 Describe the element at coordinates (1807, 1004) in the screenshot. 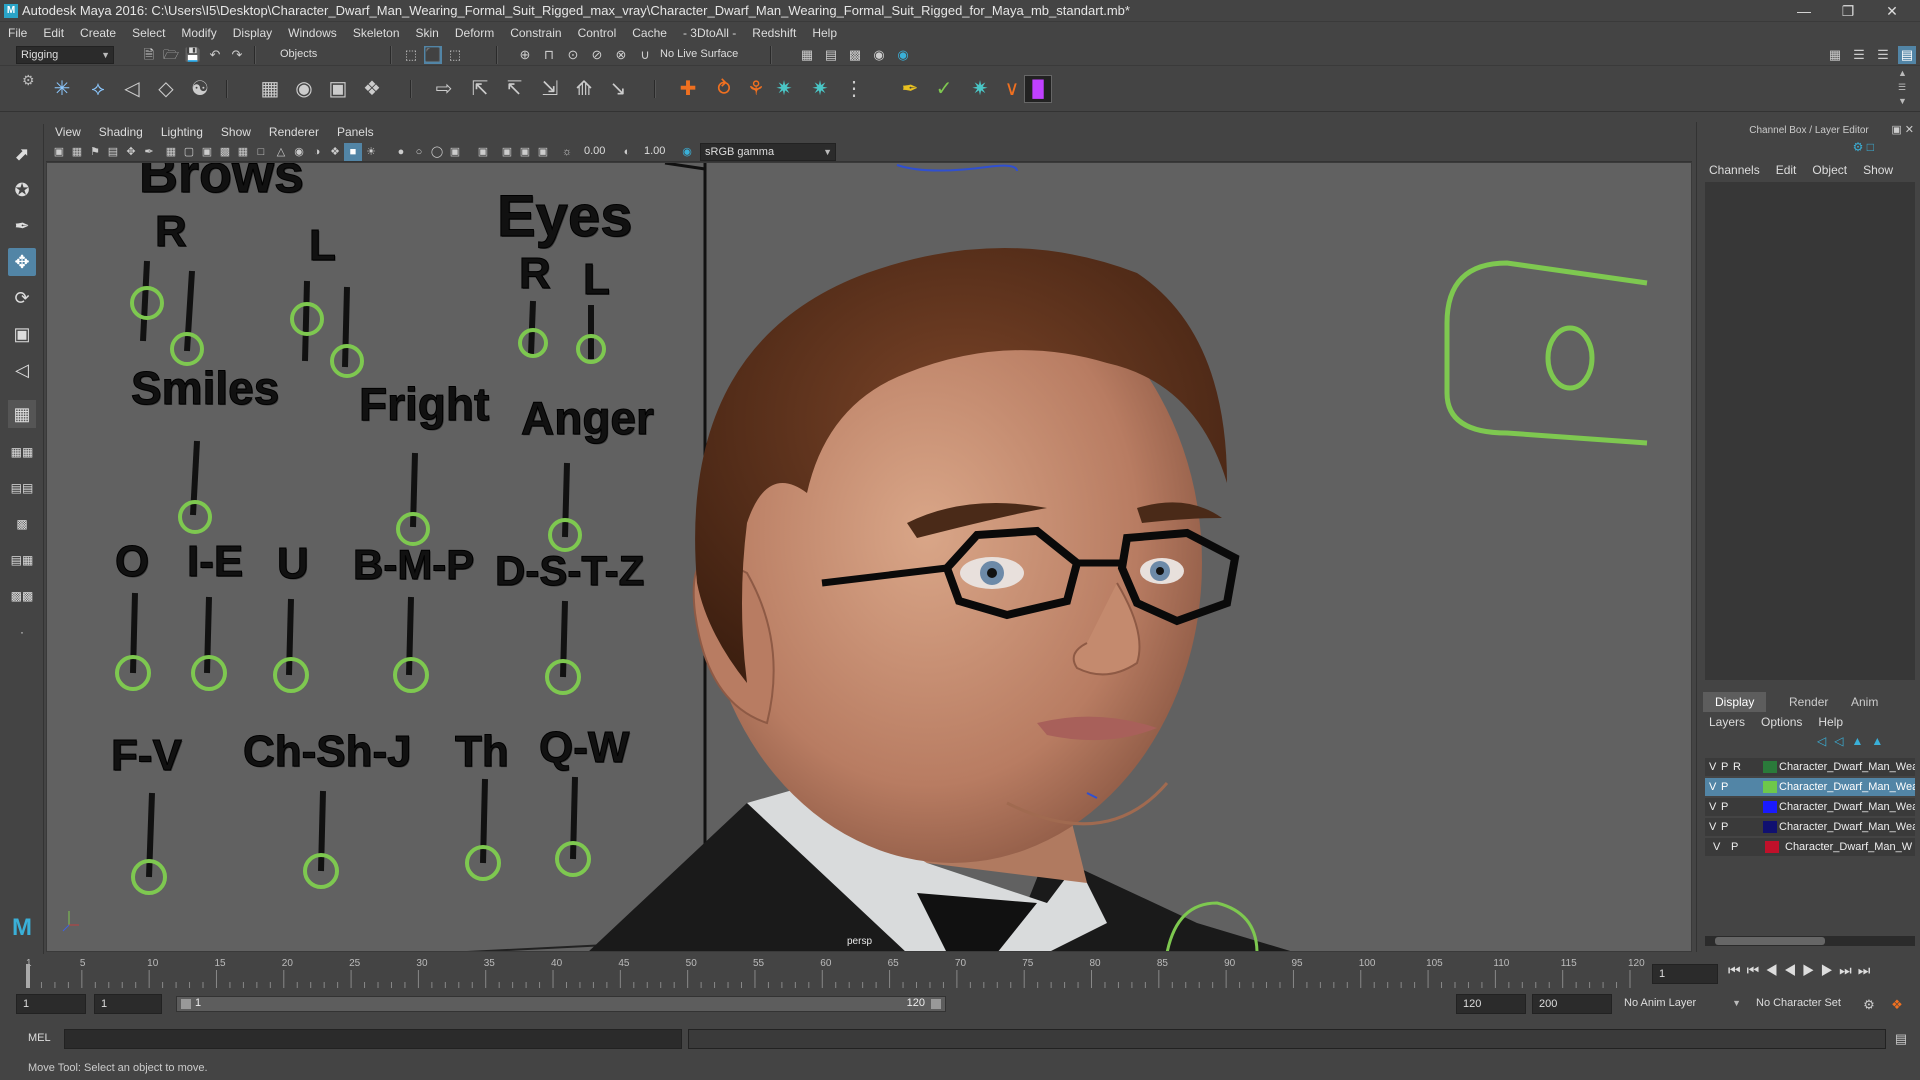

I see `character-set-dropdown: No Character Set` at that location.